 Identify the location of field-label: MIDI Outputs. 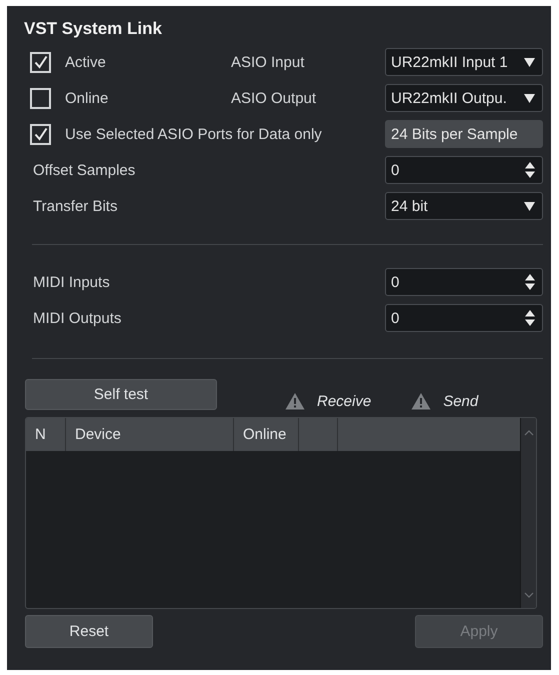
(77, 318).